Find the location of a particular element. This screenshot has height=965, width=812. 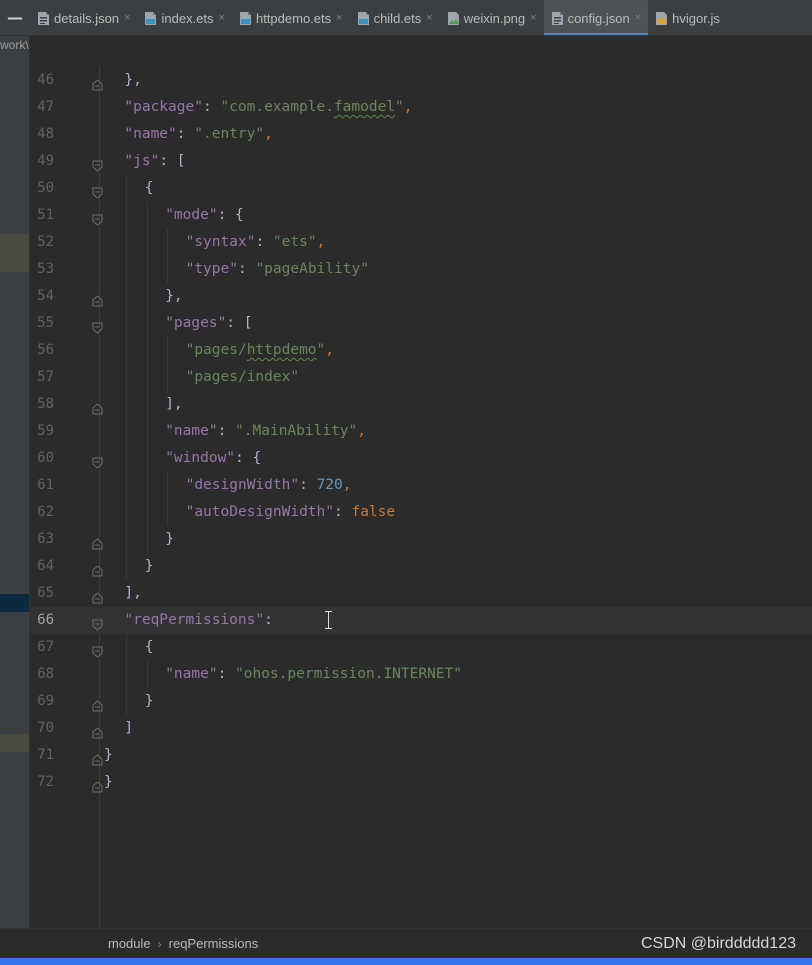

code-line: 72} is located at coordinates (421, 782).